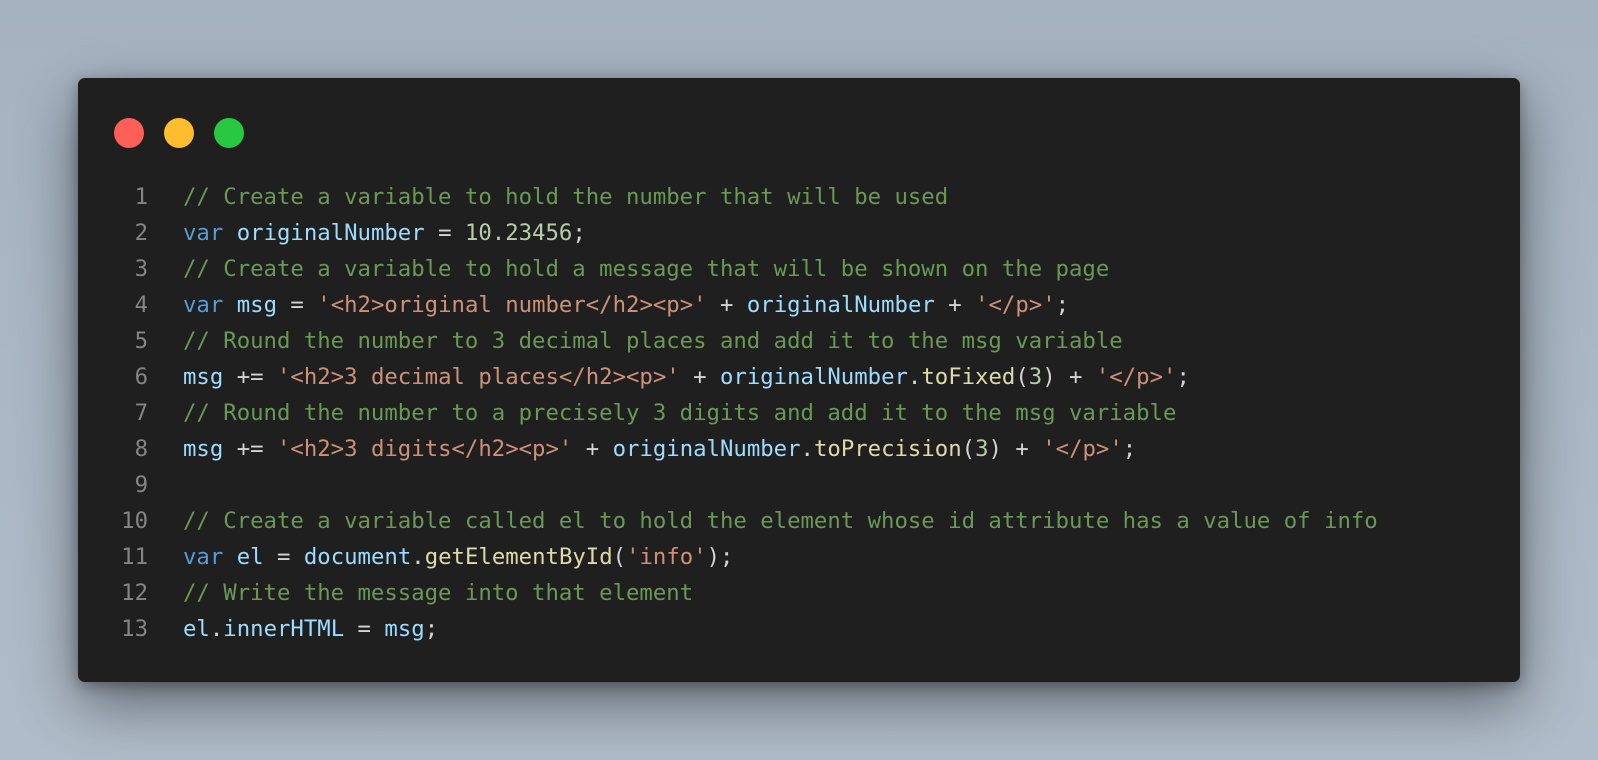 The width and height of the screenshot is (1598, 760). What do you see at coordinates (129, 133) in the screenshot?
I see `close-button` at bounding box center [129, 133].